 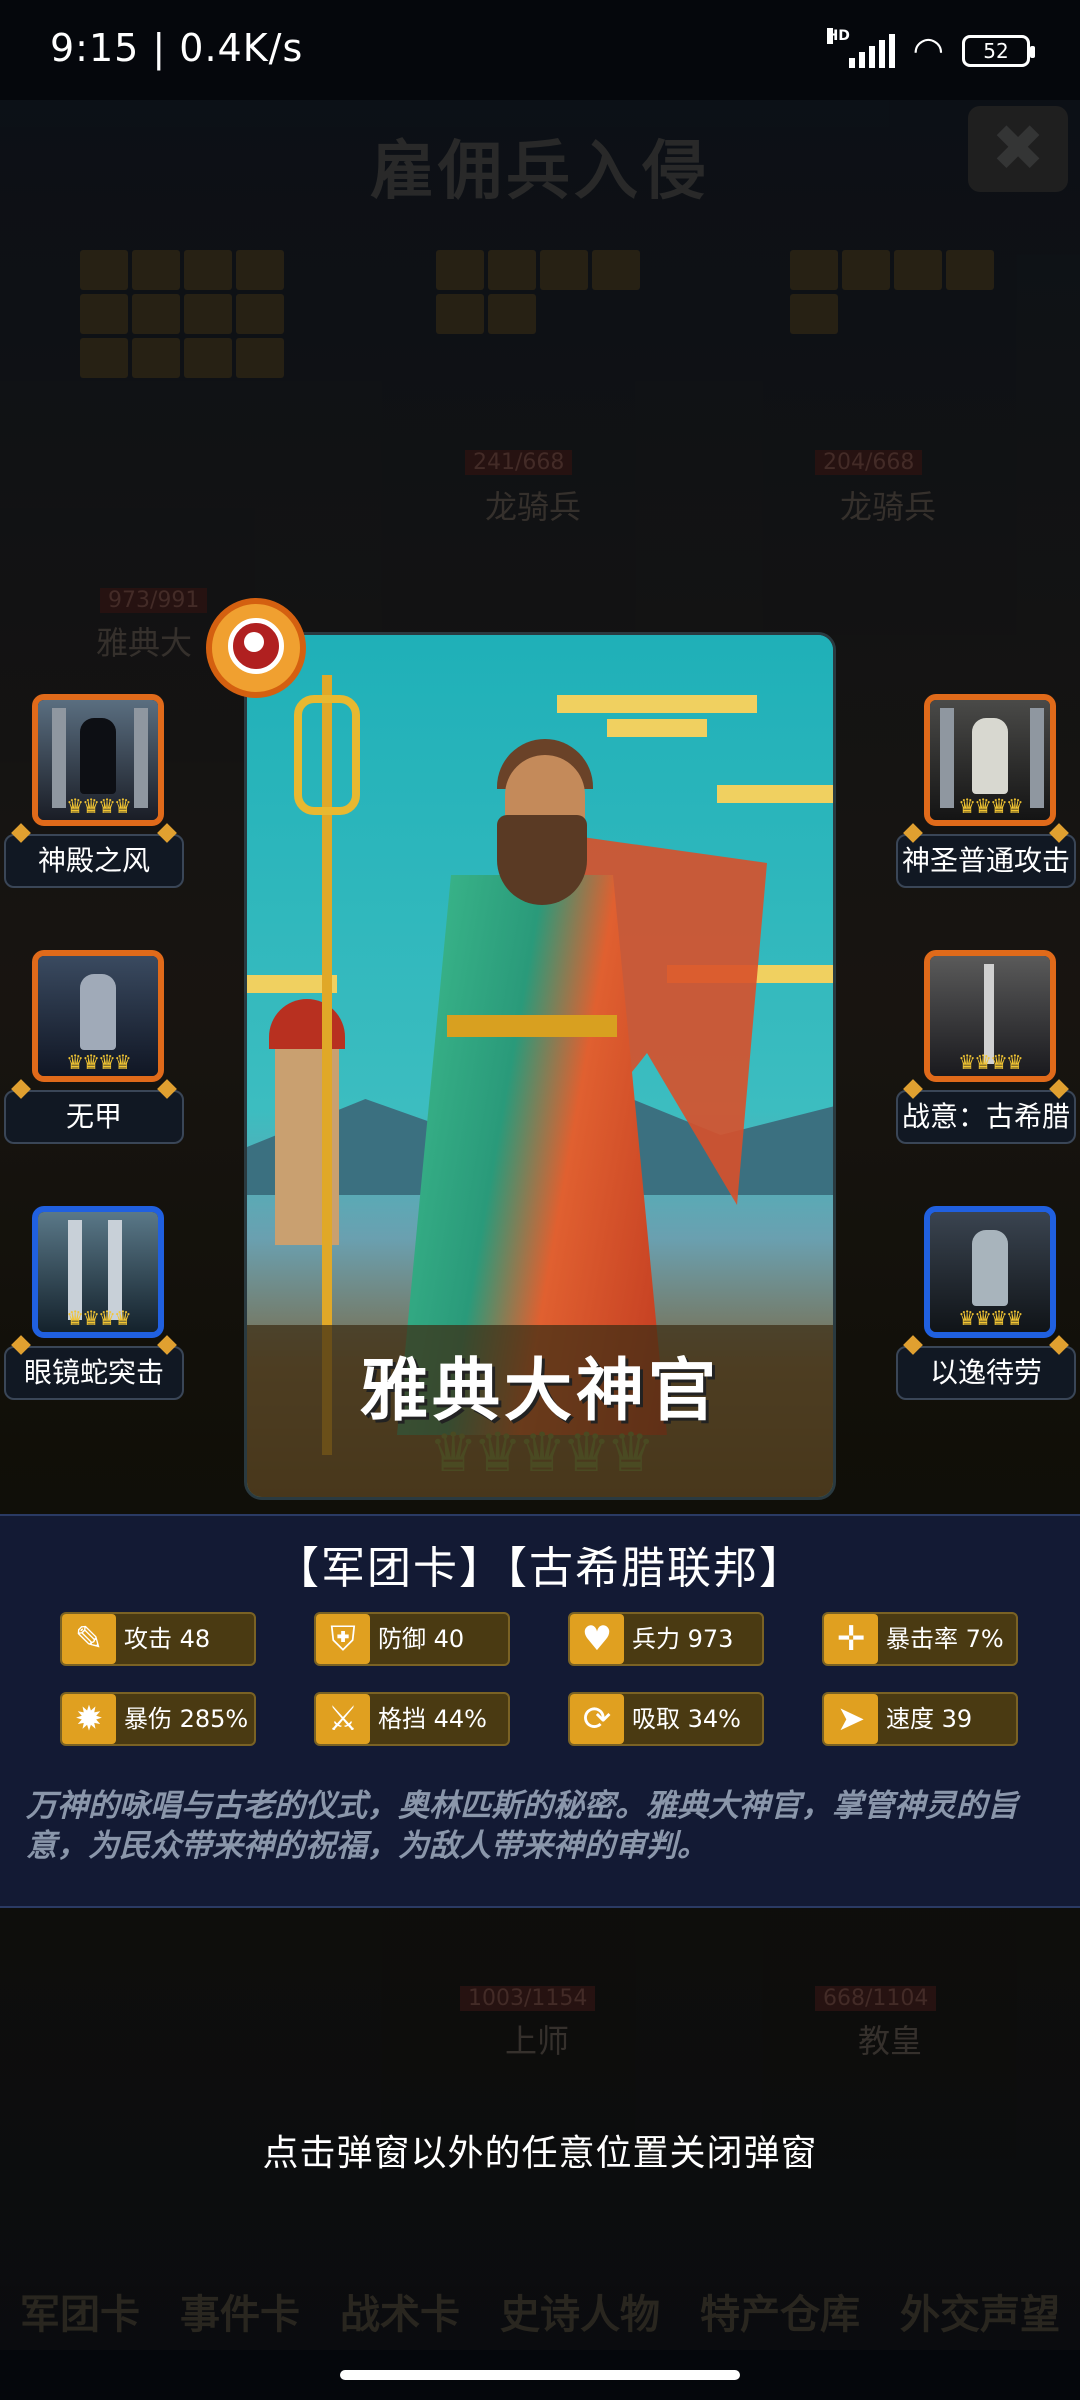 What do you see at coordinates (860, 47) in the screenshot?
I see `signal-icon: HD` at bounding box center [860, 47].